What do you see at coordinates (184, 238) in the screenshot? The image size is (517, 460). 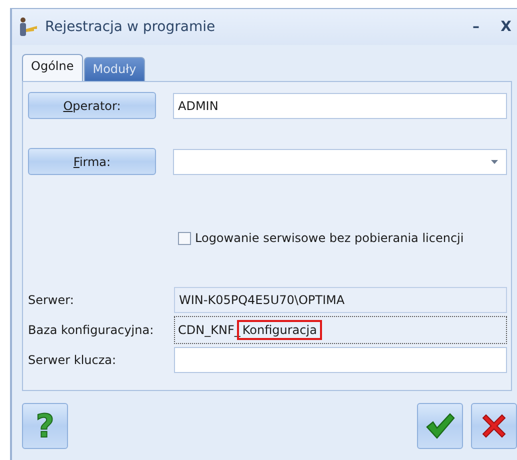 I see `checkbox` at bounding box center [184, 238].